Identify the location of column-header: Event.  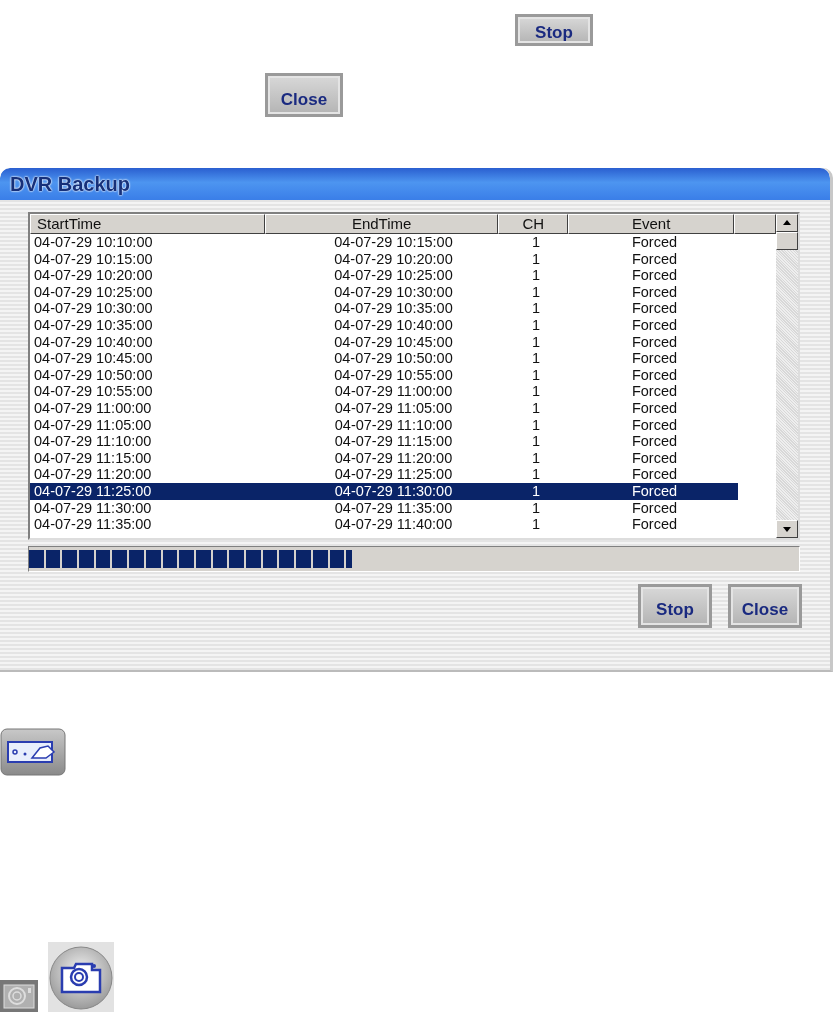
(651, 224).